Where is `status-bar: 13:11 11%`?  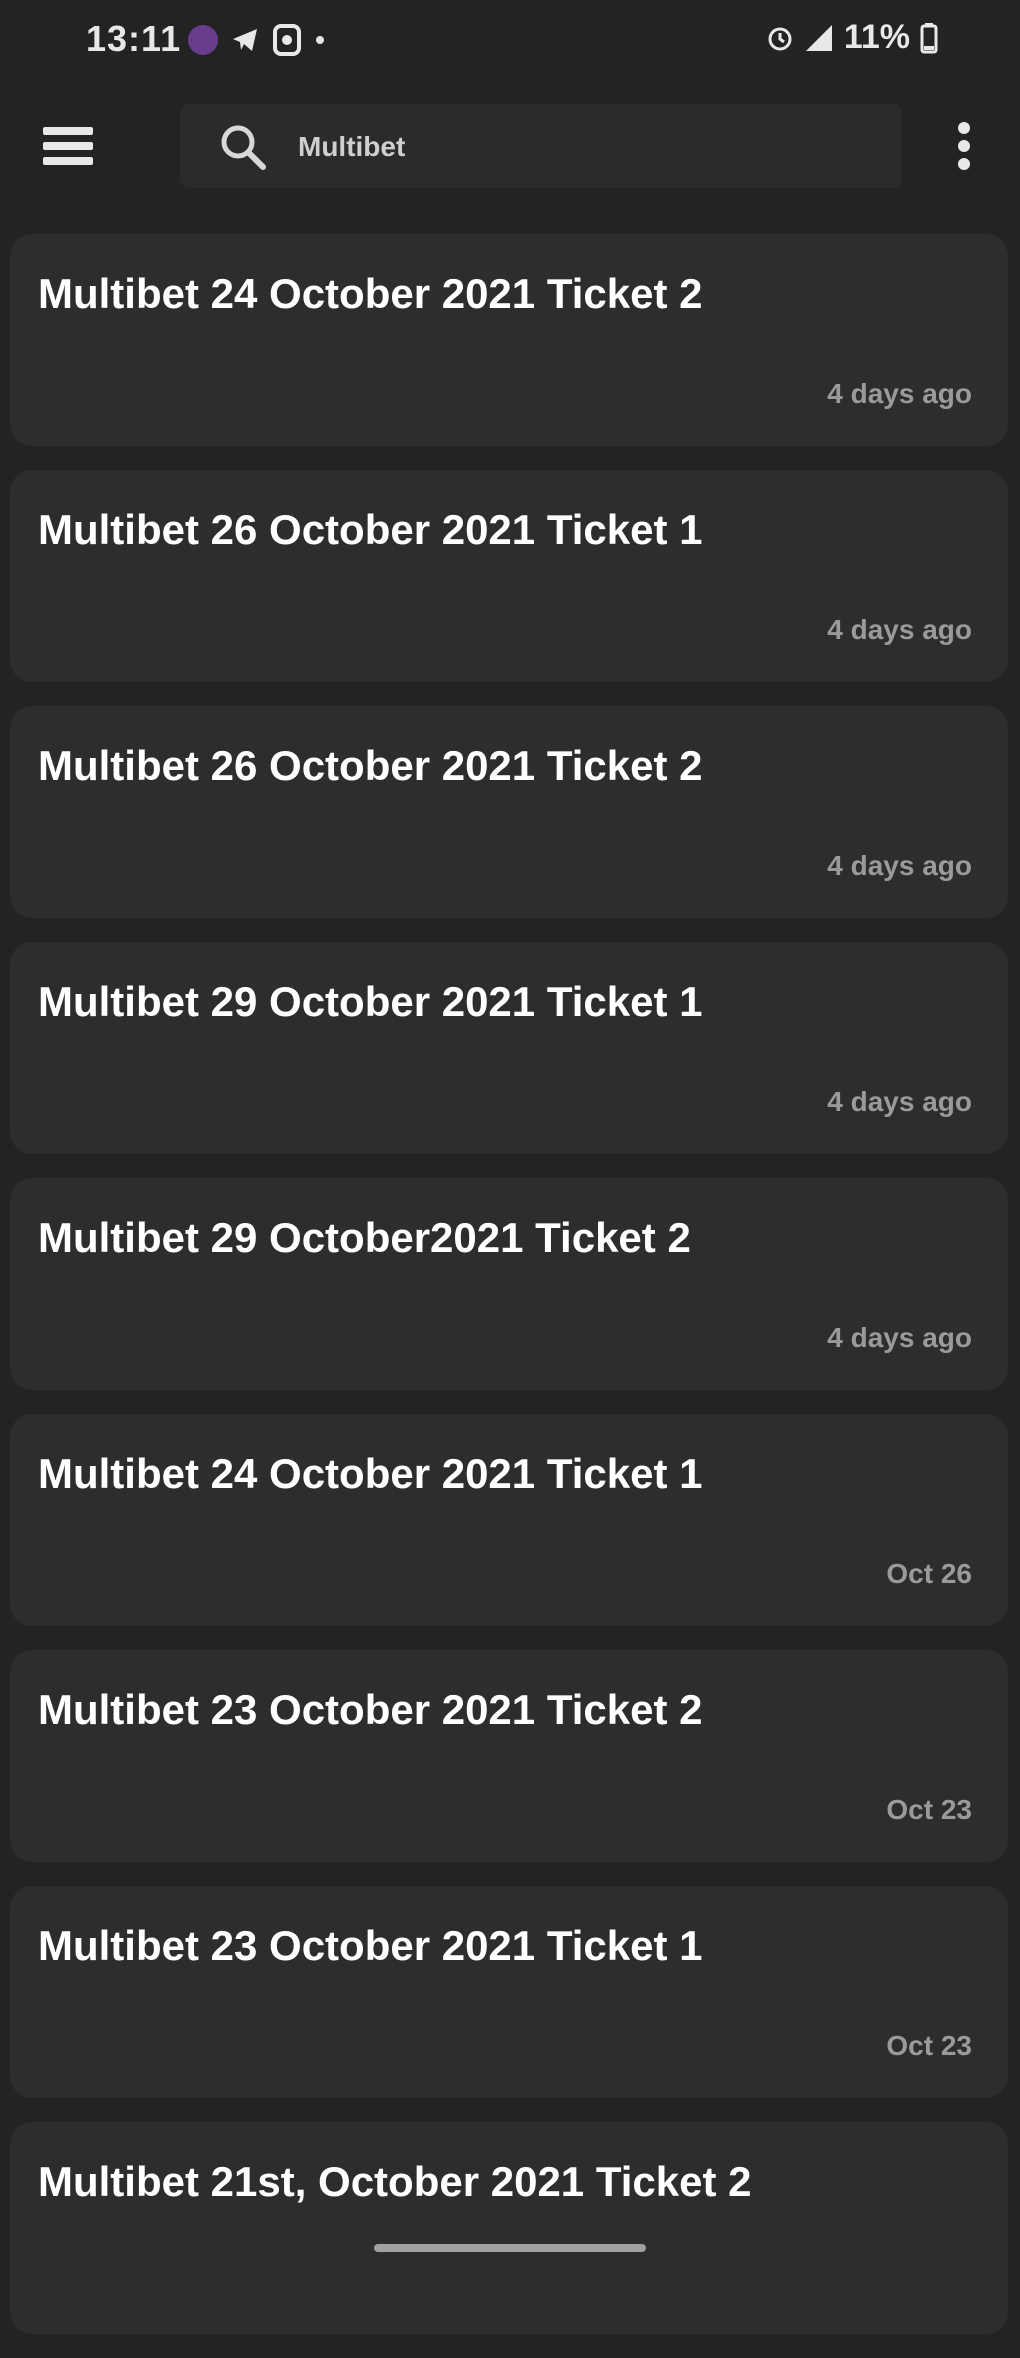 status-bar: 13:11 11% is located at coordinates (510, 40).